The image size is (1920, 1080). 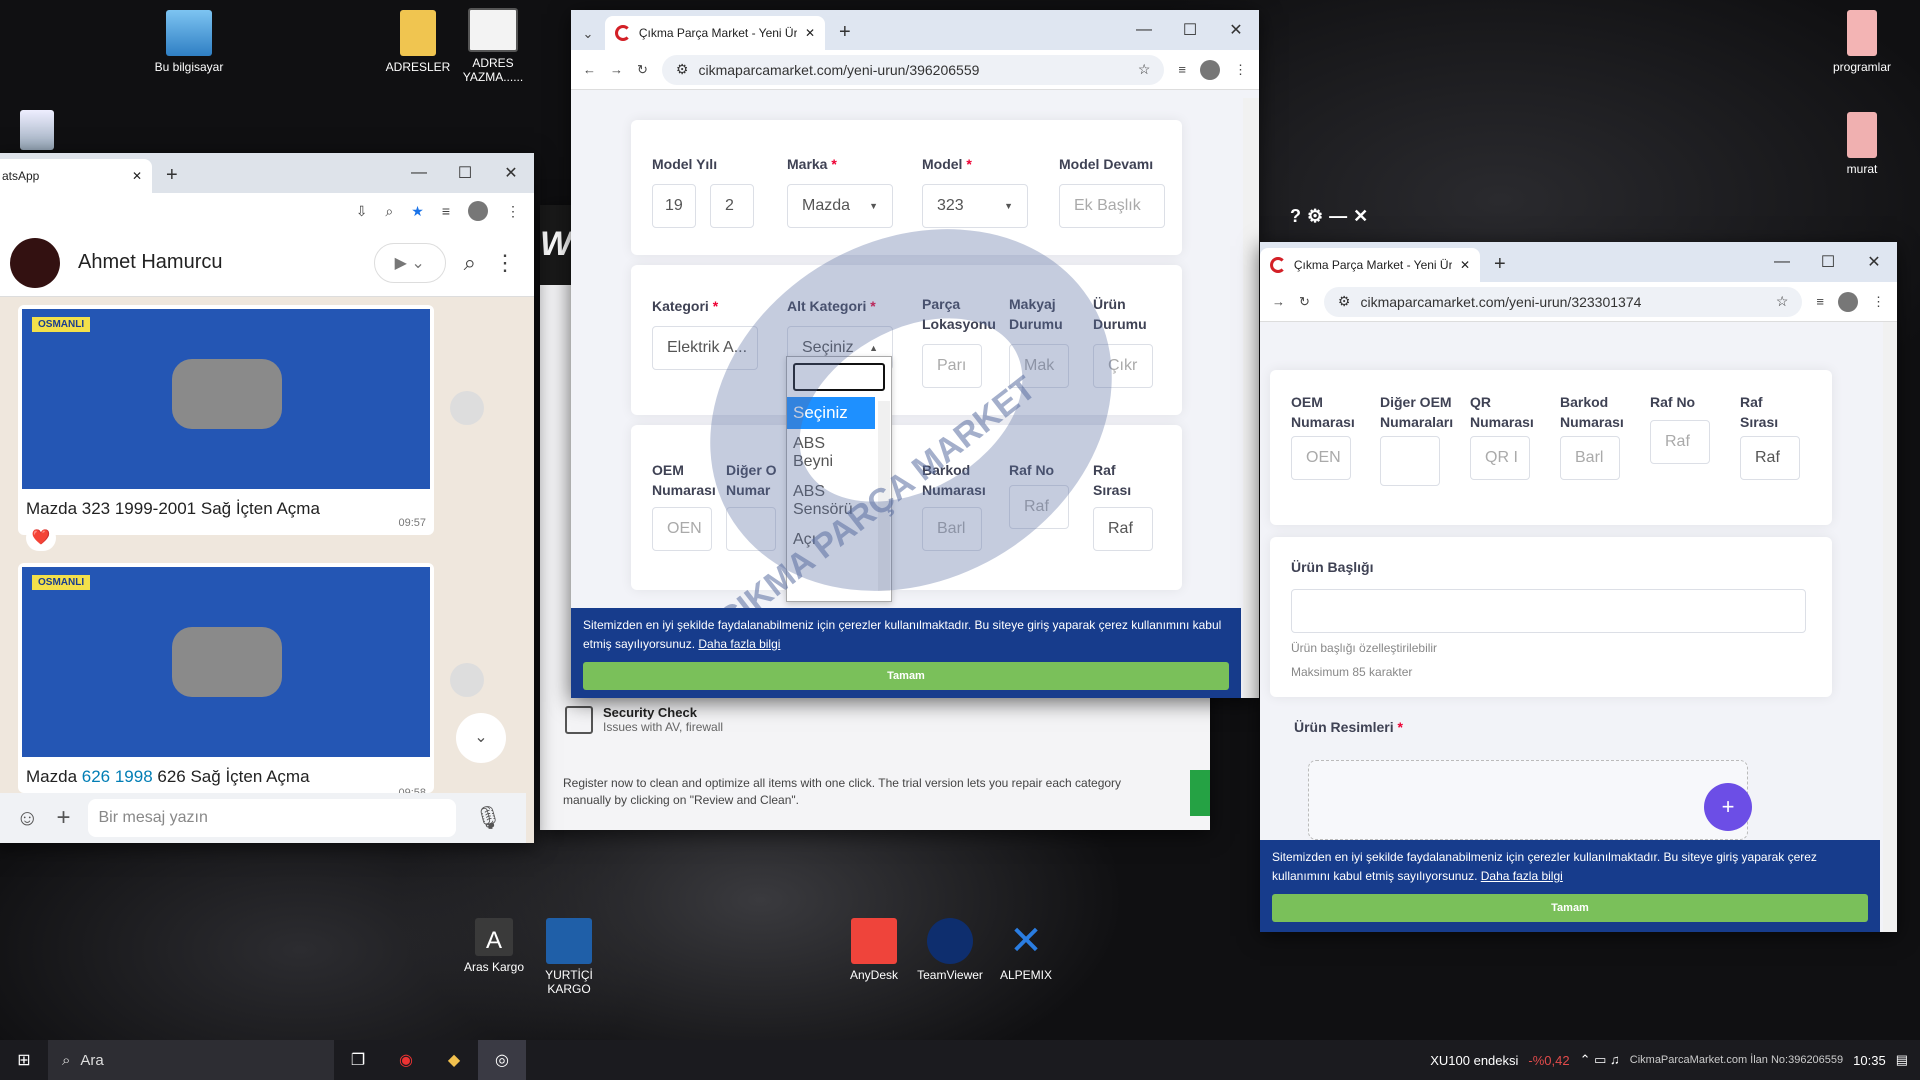 What do you see at coordinates (502, 1060) in the screenshot?
I see `chrome-icon: ◎` at bounding box center [502, 1060].